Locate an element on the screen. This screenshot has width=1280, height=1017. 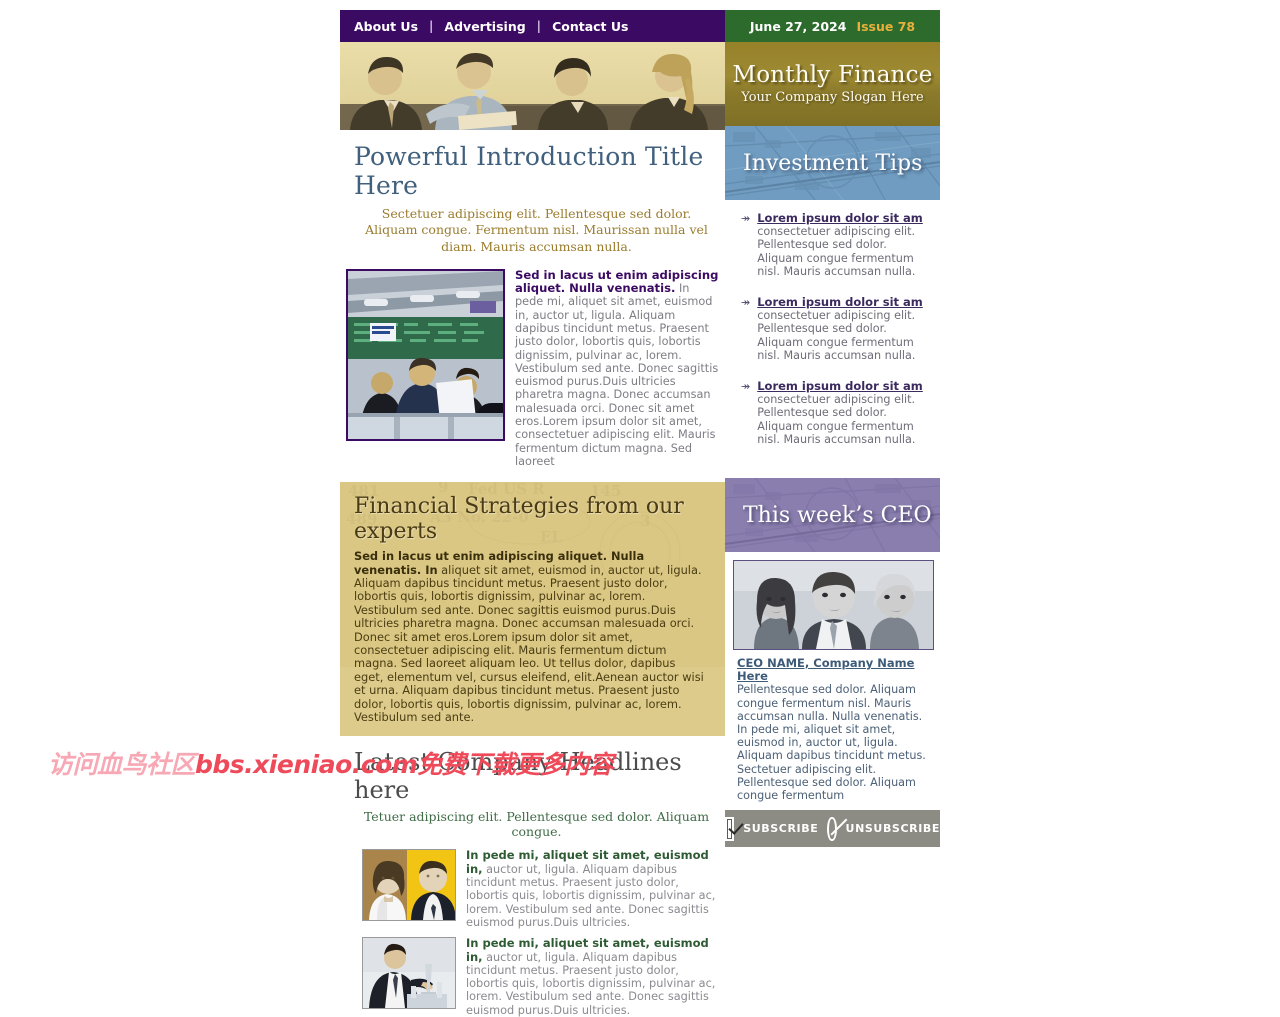
hero-photo is located at coordinates (532, 86).